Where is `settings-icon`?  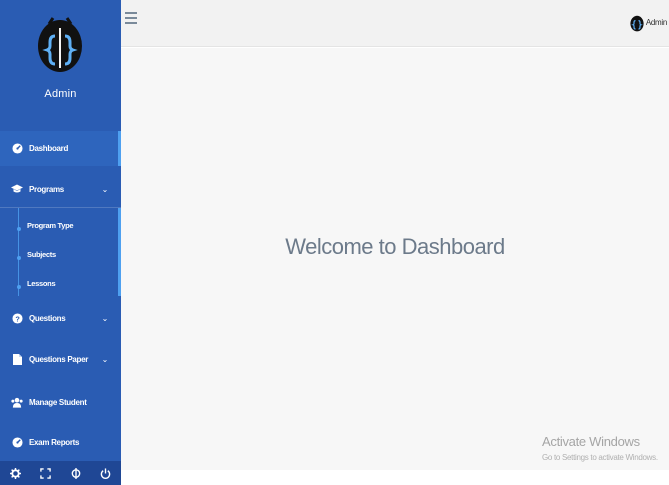 settings-icon is located at coordinates (15, 473).